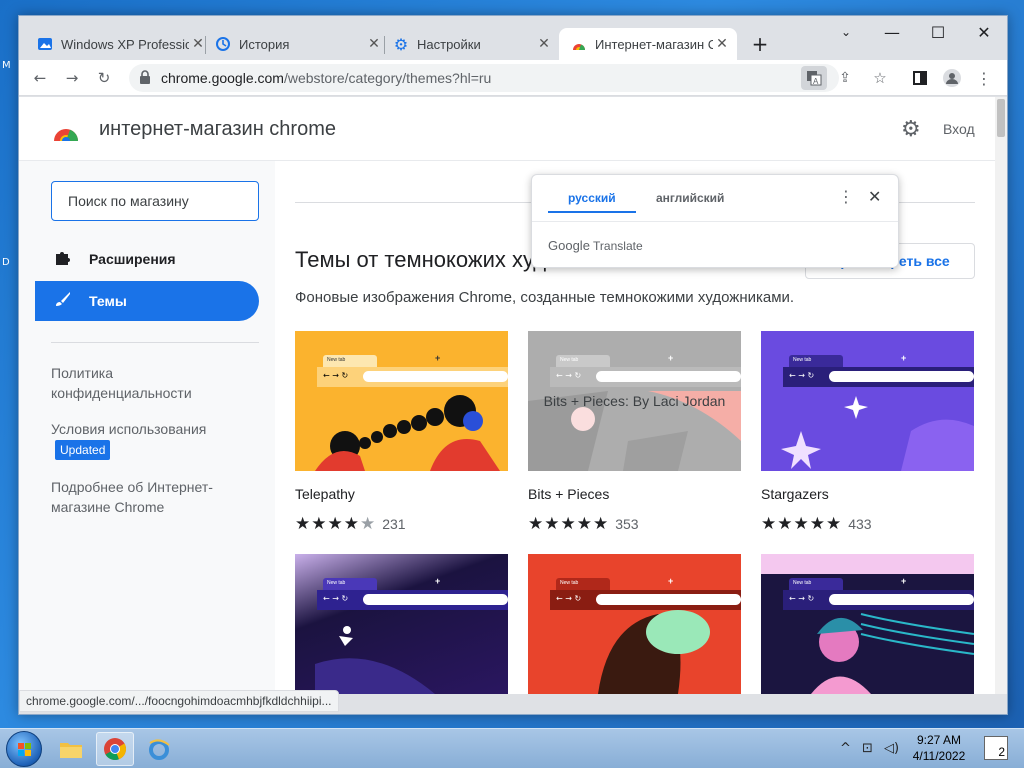  Describe the element at coordinates (6, 65) in the screenshot. I see `desktop-letter-m: M` at that location.